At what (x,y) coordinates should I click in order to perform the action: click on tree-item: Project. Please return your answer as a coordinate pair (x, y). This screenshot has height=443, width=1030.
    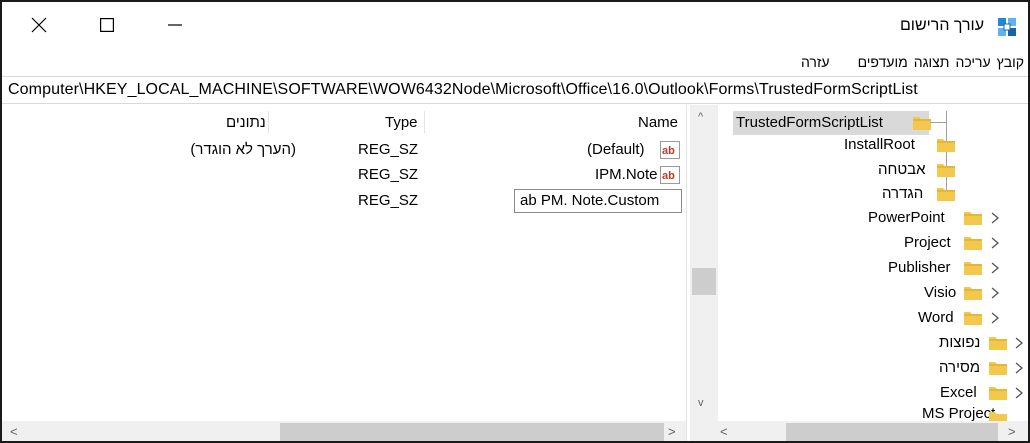
    Looking at the image, I should click on (927, 243).